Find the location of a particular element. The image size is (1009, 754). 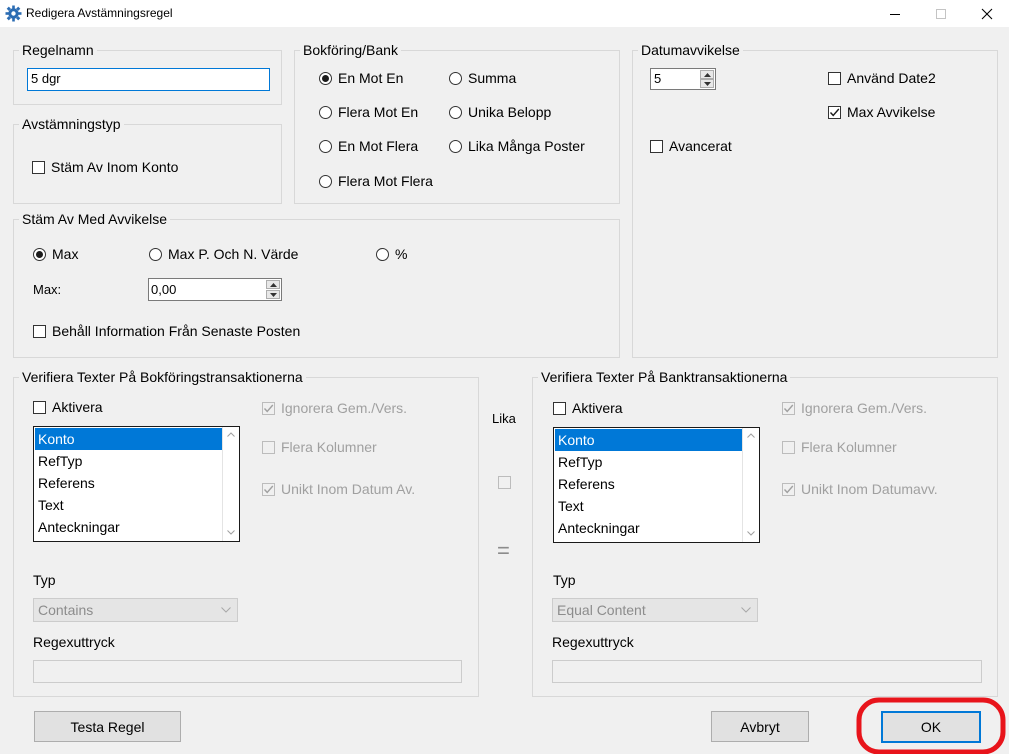

regelnamn-label: Regelnamn is located at coordinates (58, 50).